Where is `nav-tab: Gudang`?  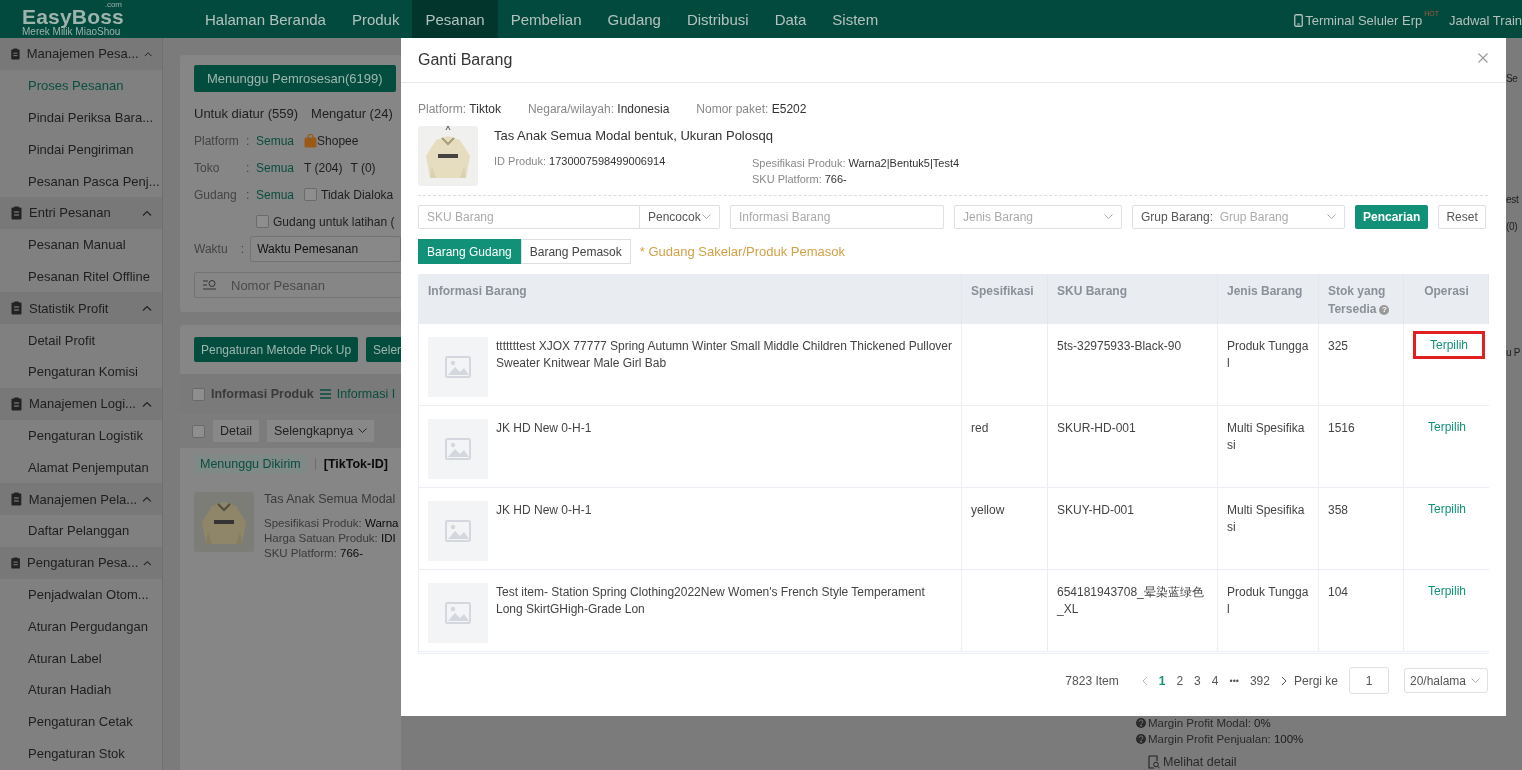 nav-tab: Gudang is located at coordinates (634, 19).